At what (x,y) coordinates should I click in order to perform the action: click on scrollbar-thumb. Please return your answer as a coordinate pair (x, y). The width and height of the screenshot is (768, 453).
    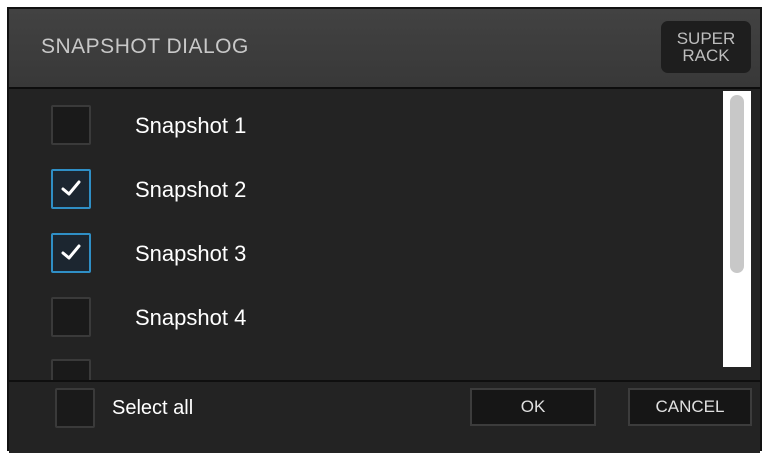
    Looking at the image, I should click on (737, 184).